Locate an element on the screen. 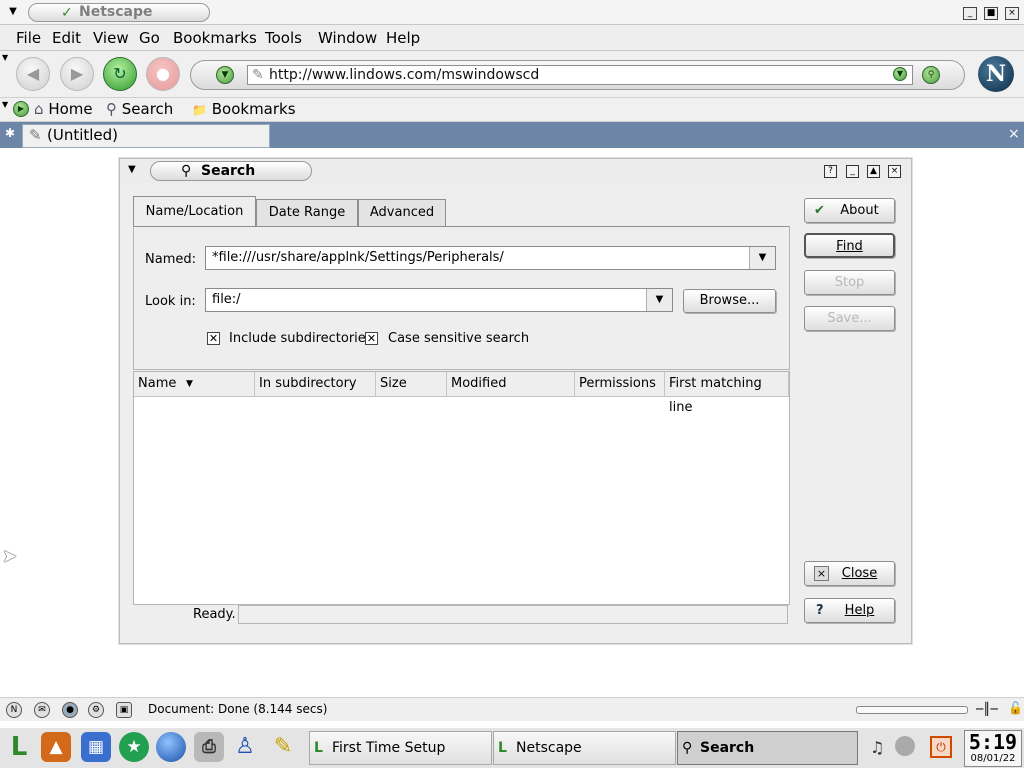  printer-icon: ⎙ is located at coordinates (209, 747).